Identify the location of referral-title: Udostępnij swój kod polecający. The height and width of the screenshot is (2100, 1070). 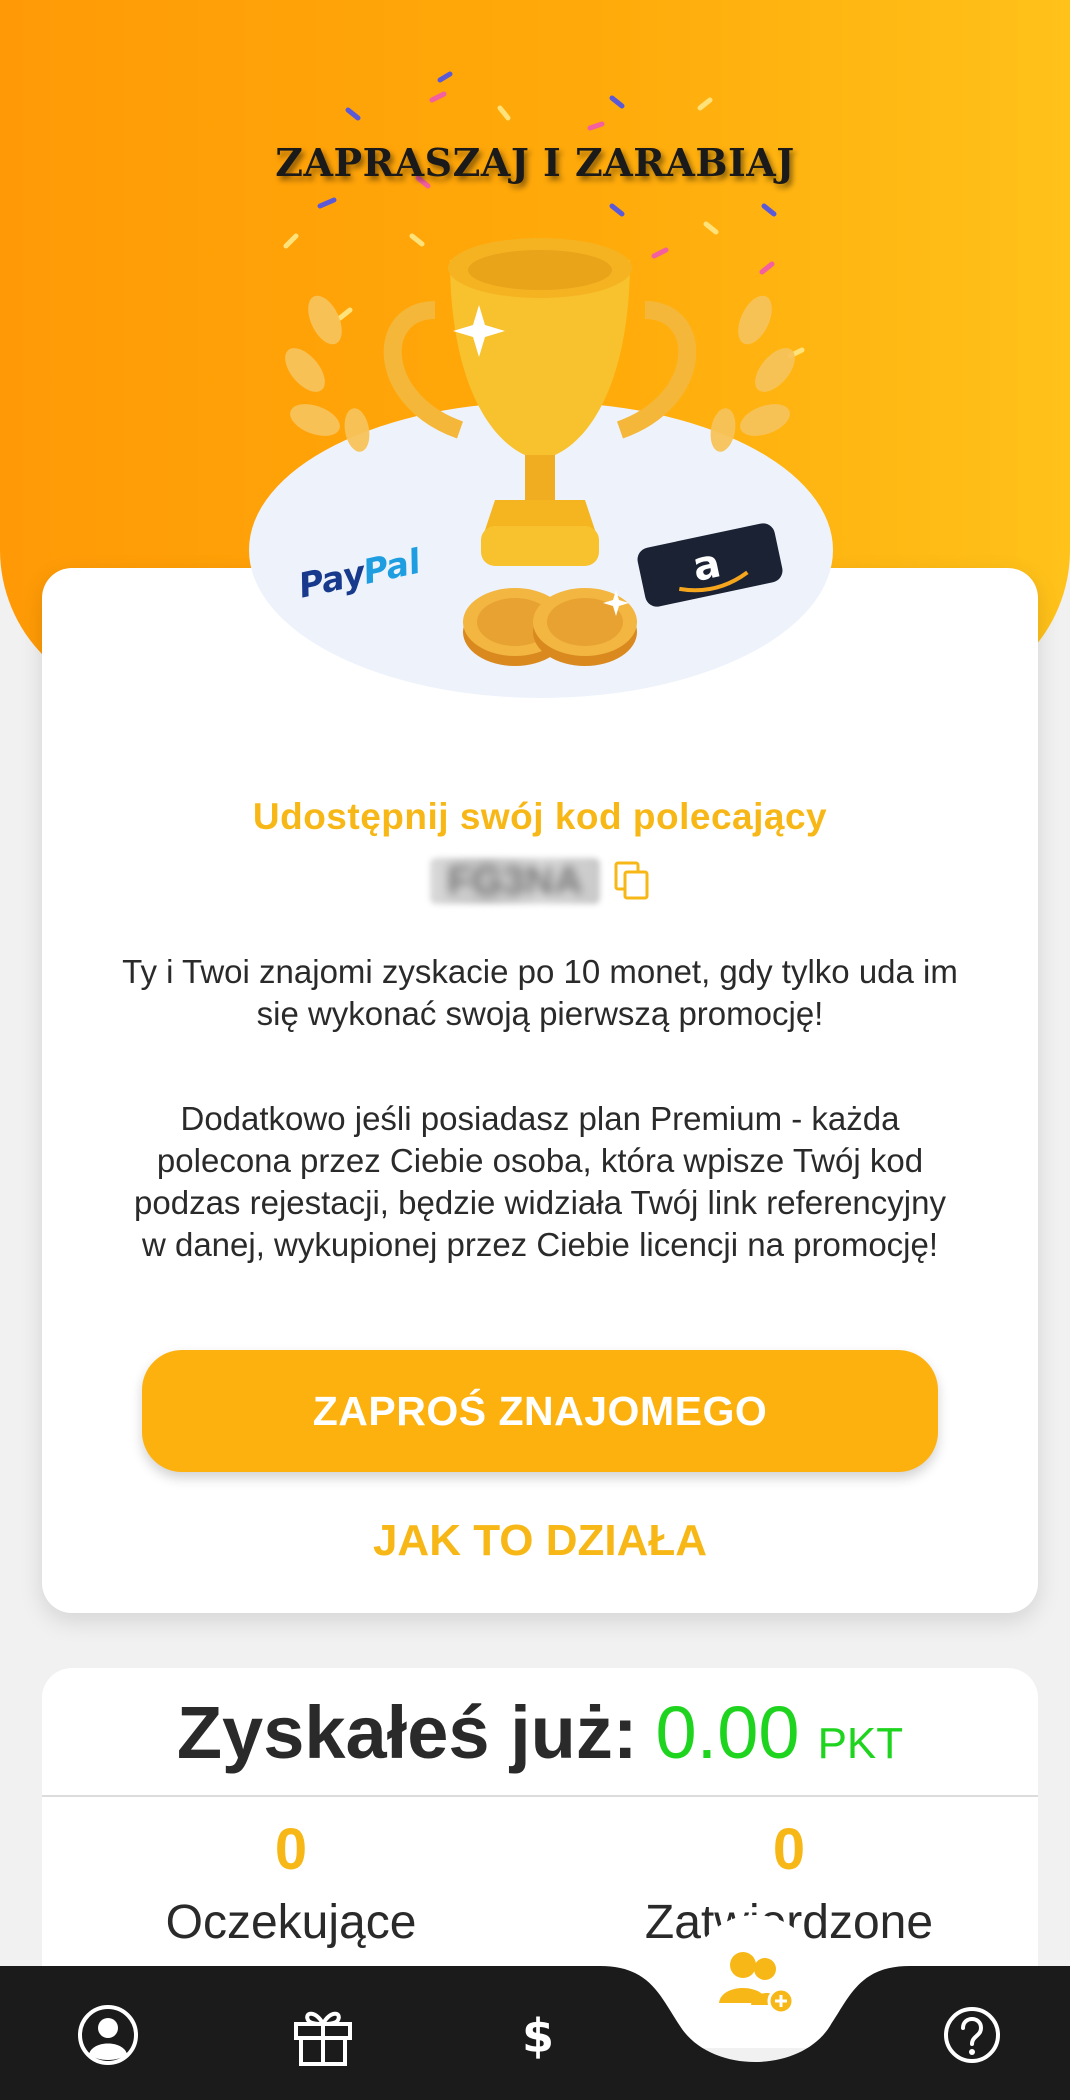
(540, 816).